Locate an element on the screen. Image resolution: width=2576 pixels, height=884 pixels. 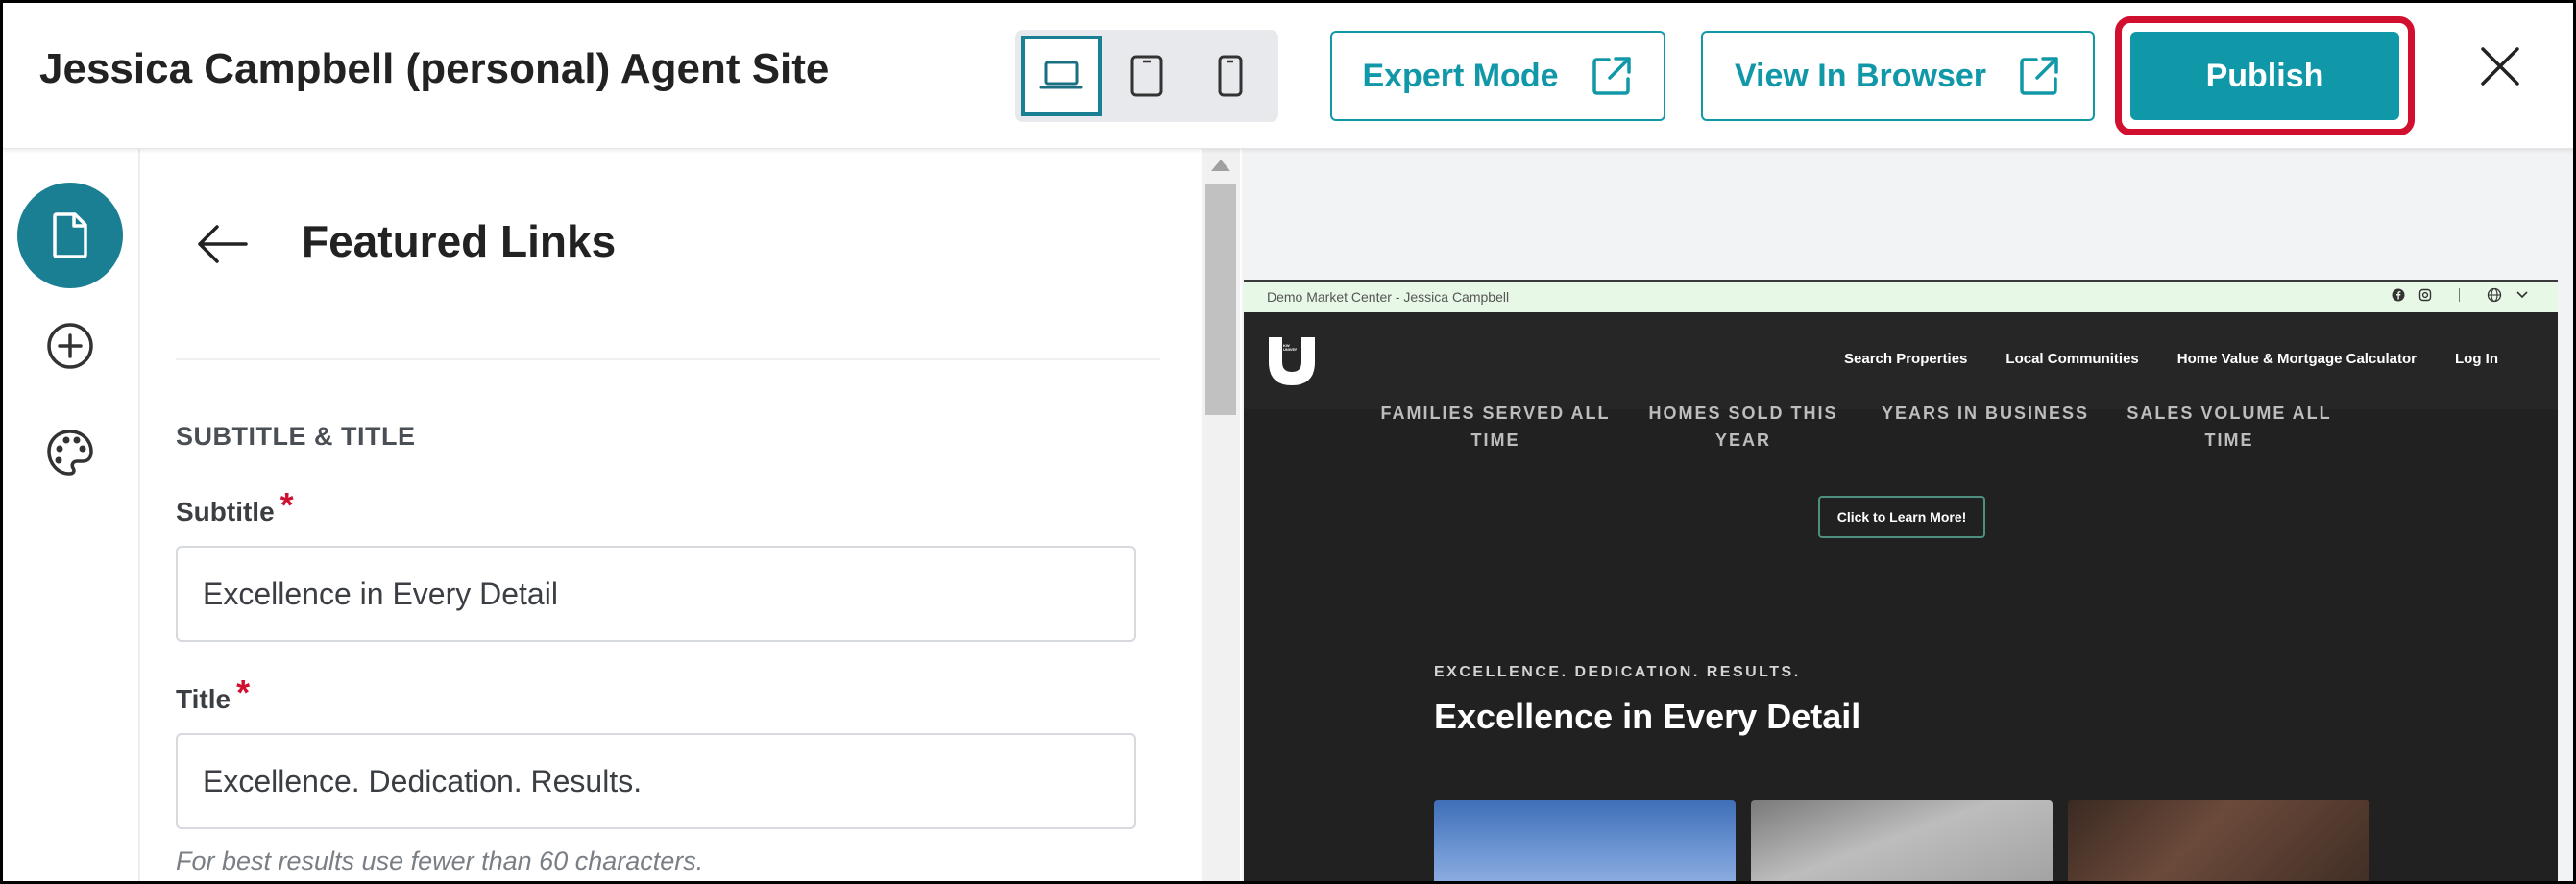
palette-icon is located at coordinates (70, 453).